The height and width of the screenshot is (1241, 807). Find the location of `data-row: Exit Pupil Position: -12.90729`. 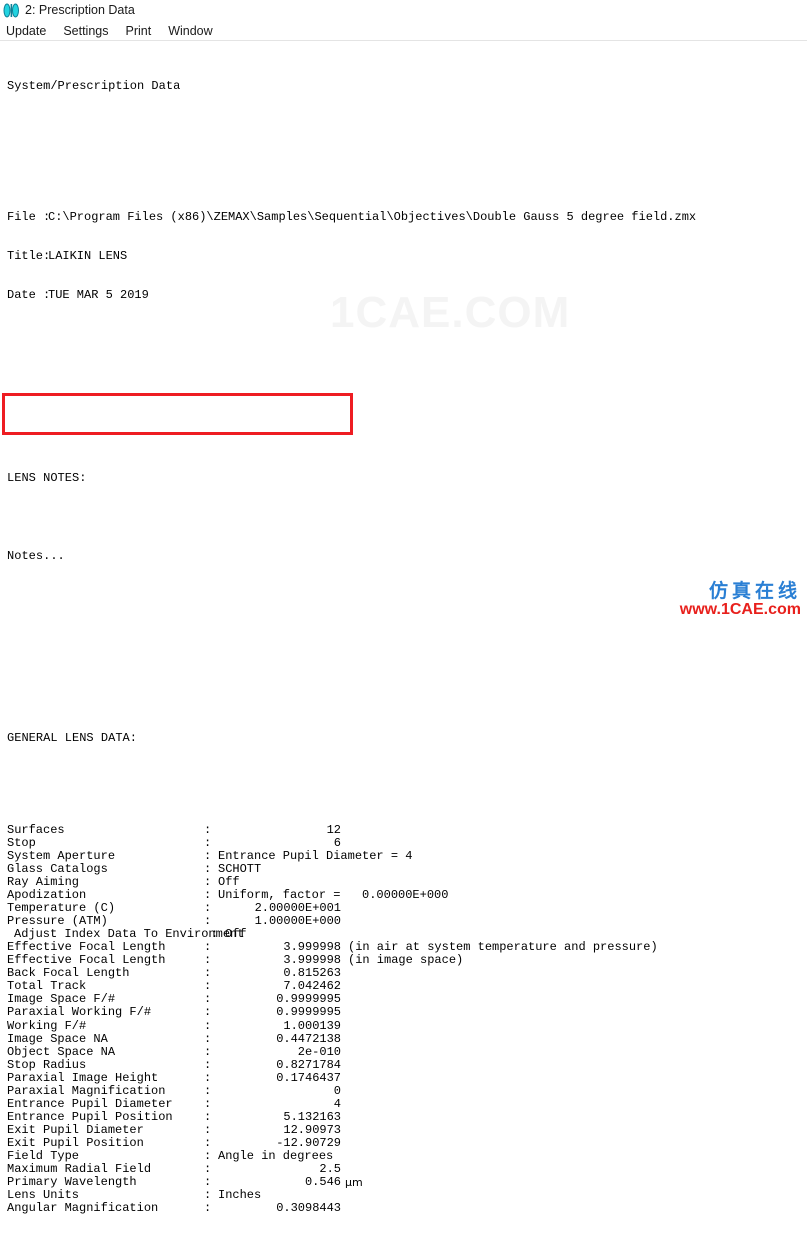

data-row: Exit Pupil Position: -12.90729 is located at coordinates (403, 1142).